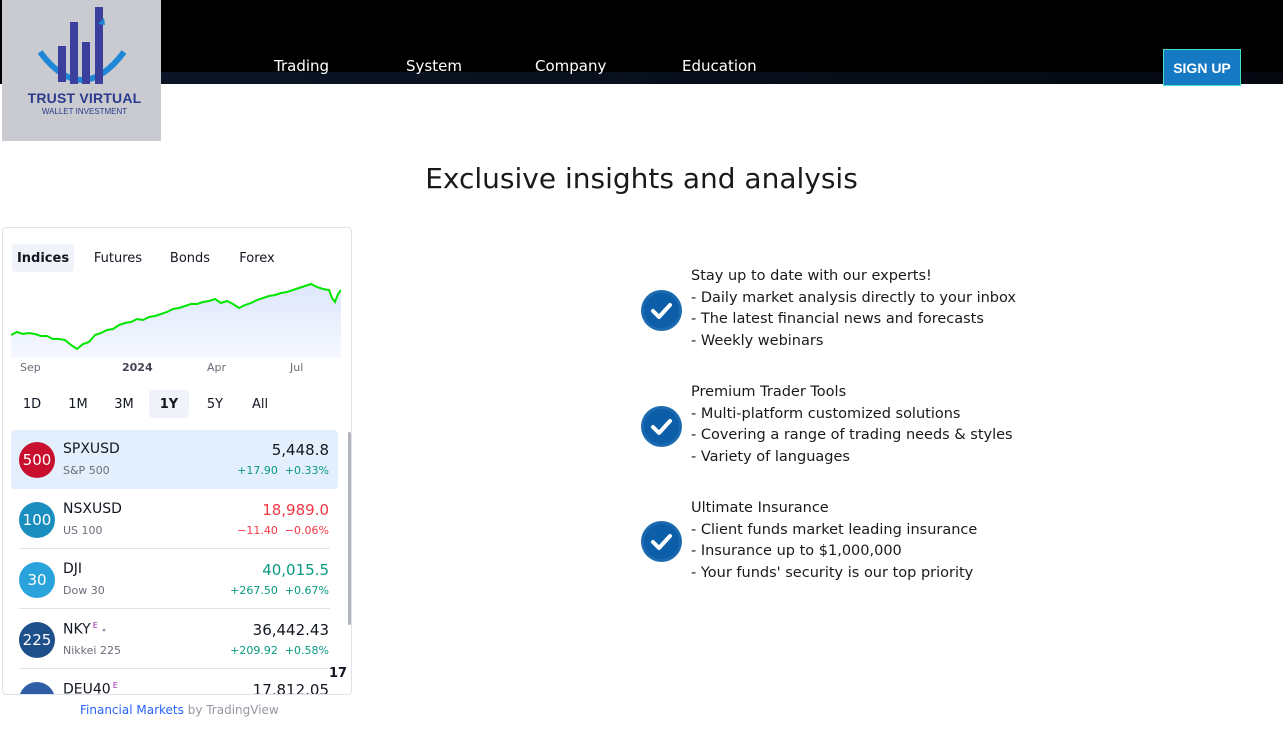 Image resolution: width=1283 pixels, height=748 pixels. Describe the element at coordinates (118, 258) in the screenshot. I see `tab-futures: Futures` at that location.